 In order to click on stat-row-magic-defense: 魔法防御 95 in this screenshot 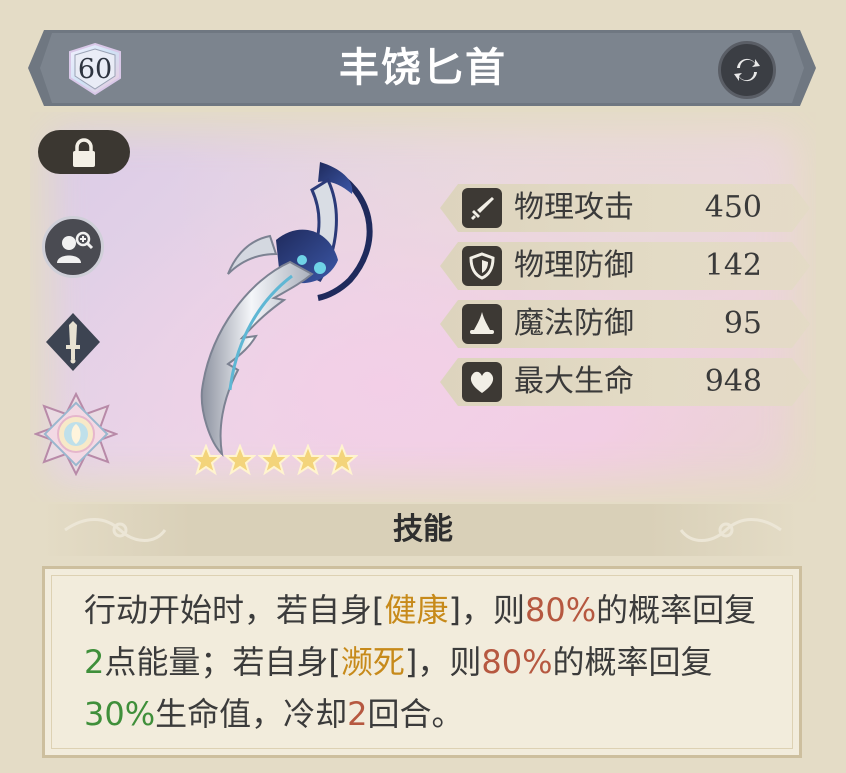, I will do `click(625, 324)`.